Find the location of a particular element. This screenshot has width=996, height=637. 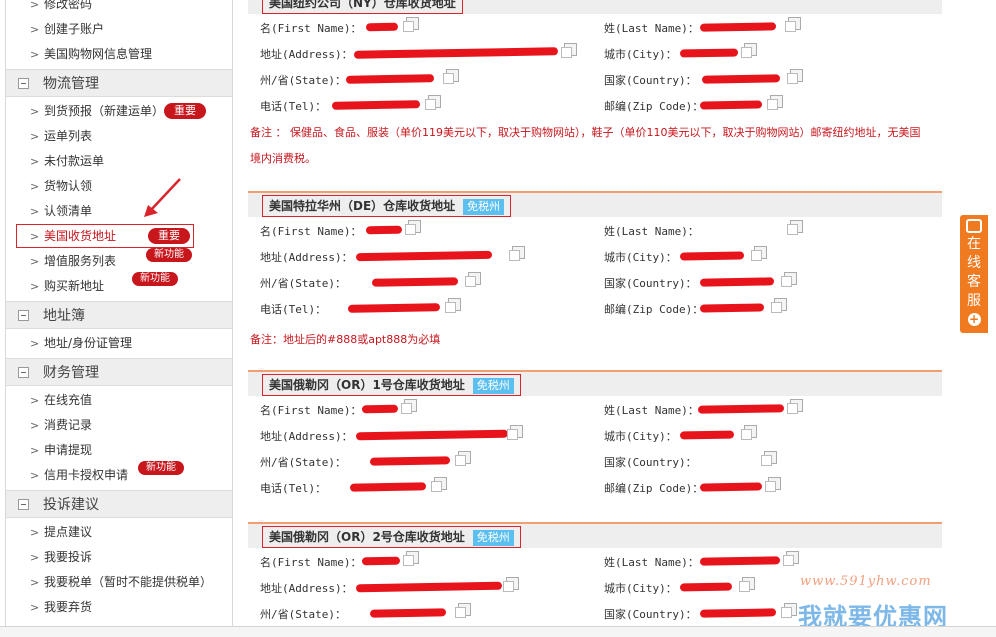

section-header: 美国特拉华州（DE）仓库收货地址 免税州 is located at coordinates (595, 204).